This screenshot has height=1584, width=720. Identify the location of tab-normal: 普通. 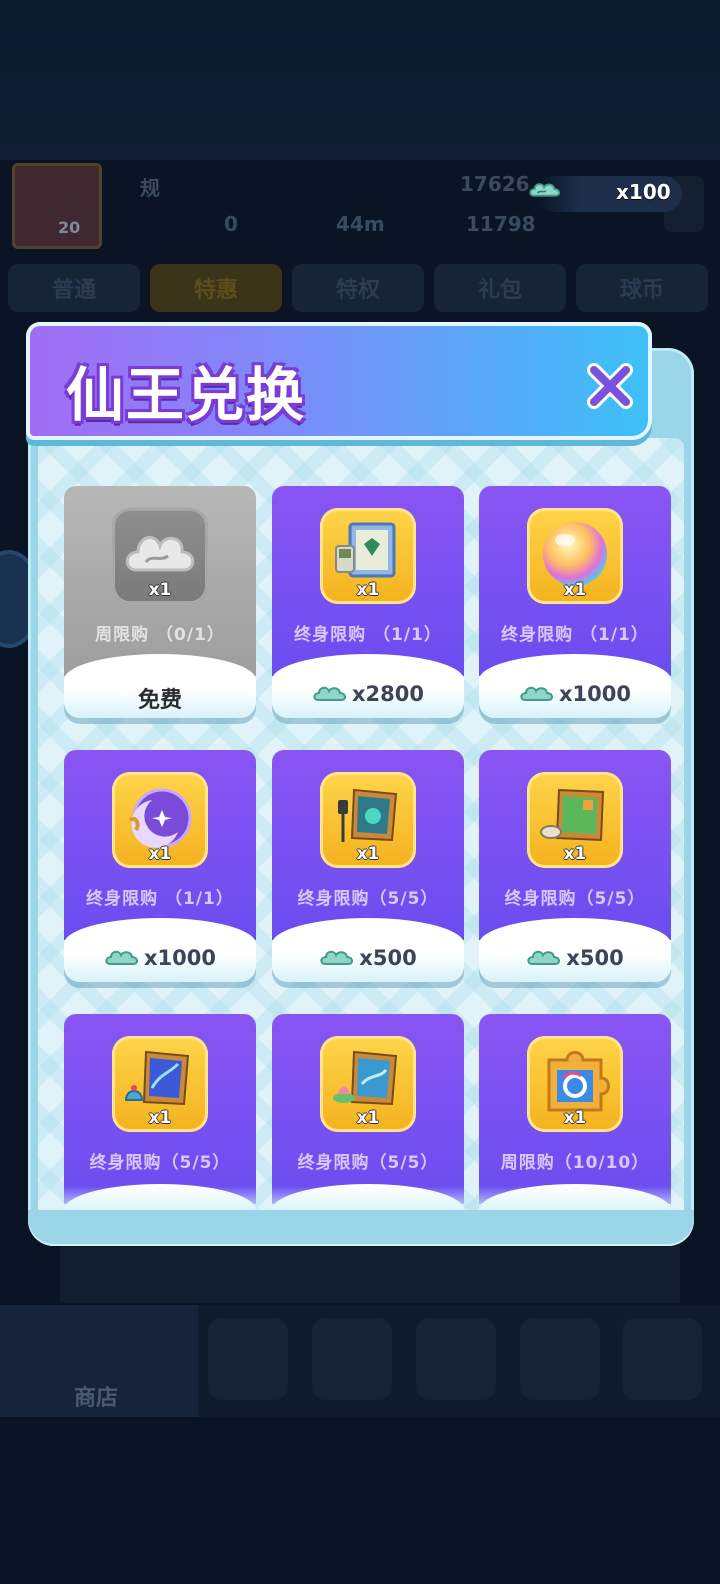
(74, 288).